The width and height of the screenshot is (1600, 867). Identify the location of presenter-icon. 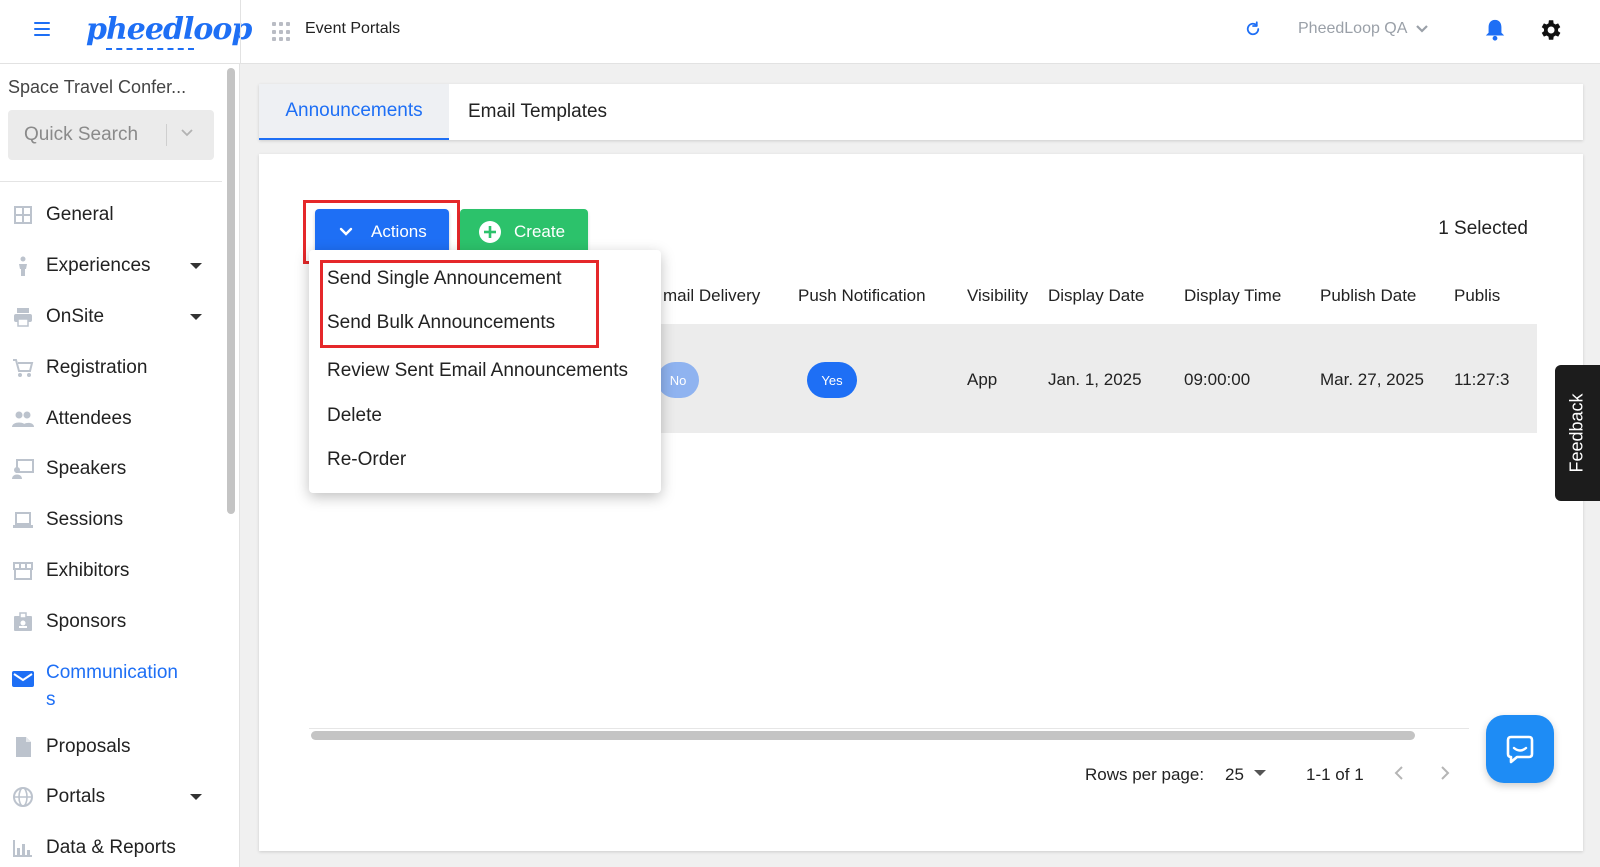
(23, 469).